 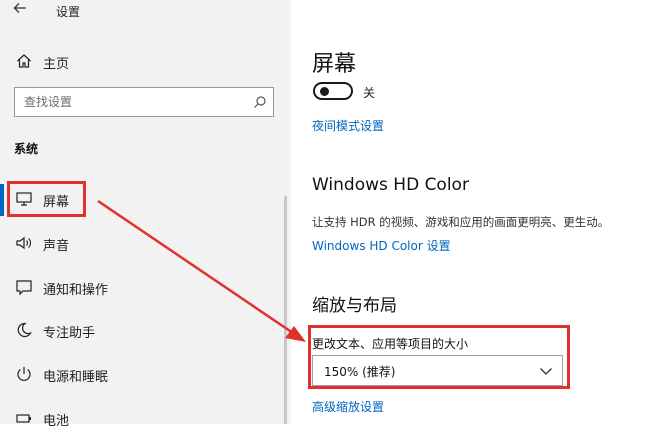 What do you see at coordinates (24, 330) in the screenshot?
I see `moon-icon` at bounding box center [24, 330].